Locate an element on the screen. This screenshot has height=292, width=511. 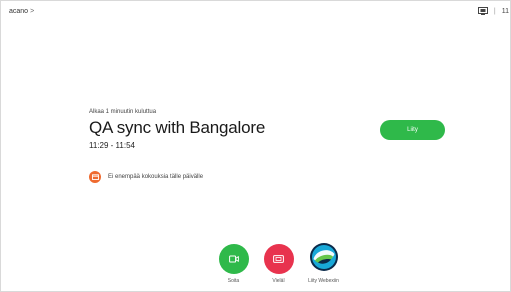
video-camera-icon is located at coordinates (233, 259).